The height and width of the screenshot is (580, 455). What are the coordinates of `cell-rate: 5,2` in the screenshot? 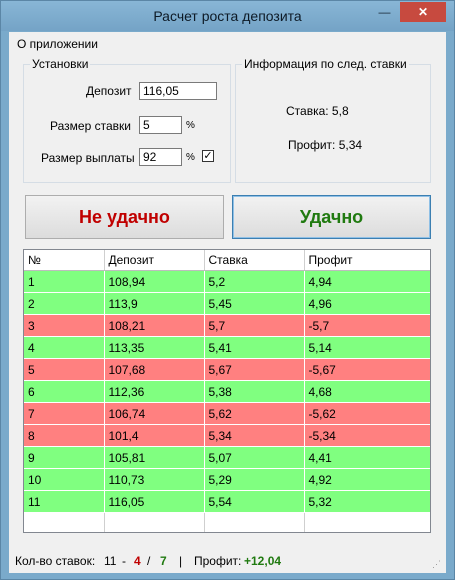 It's located at (254, 281).